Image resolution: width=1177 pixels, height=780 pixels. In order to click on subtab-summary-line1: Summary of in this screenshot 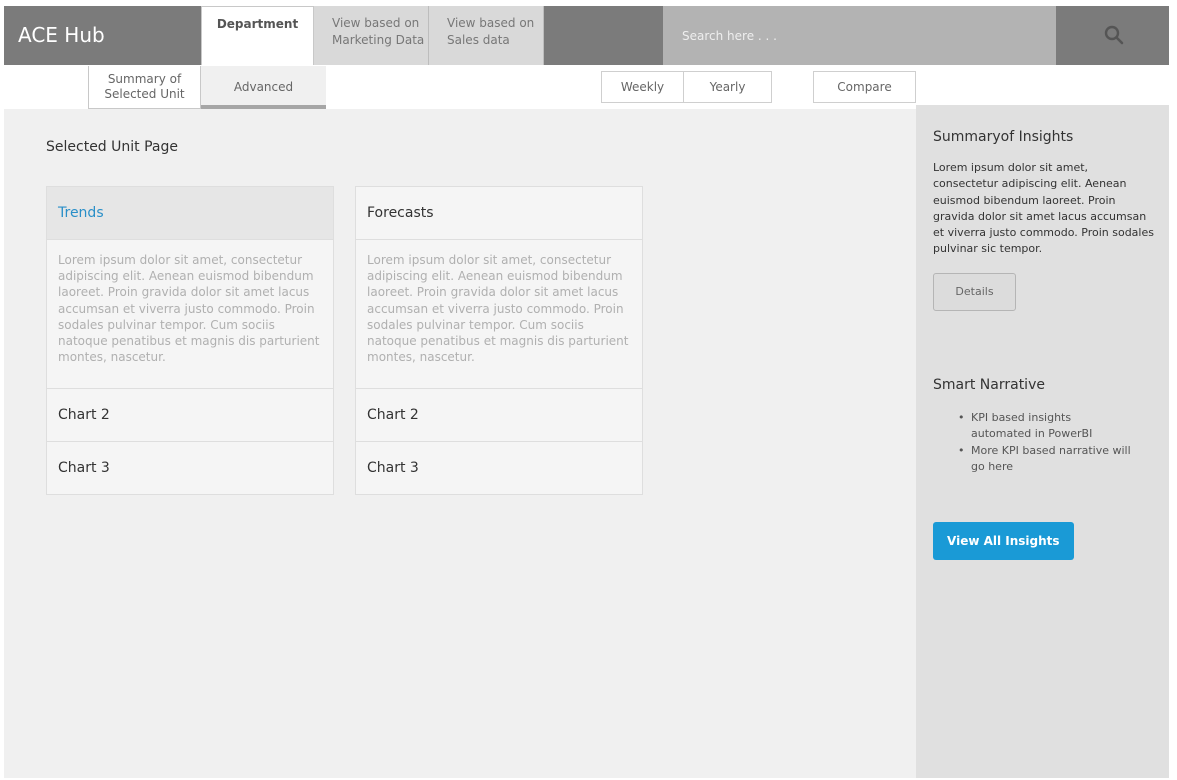, I will do `click(144, 79)`.